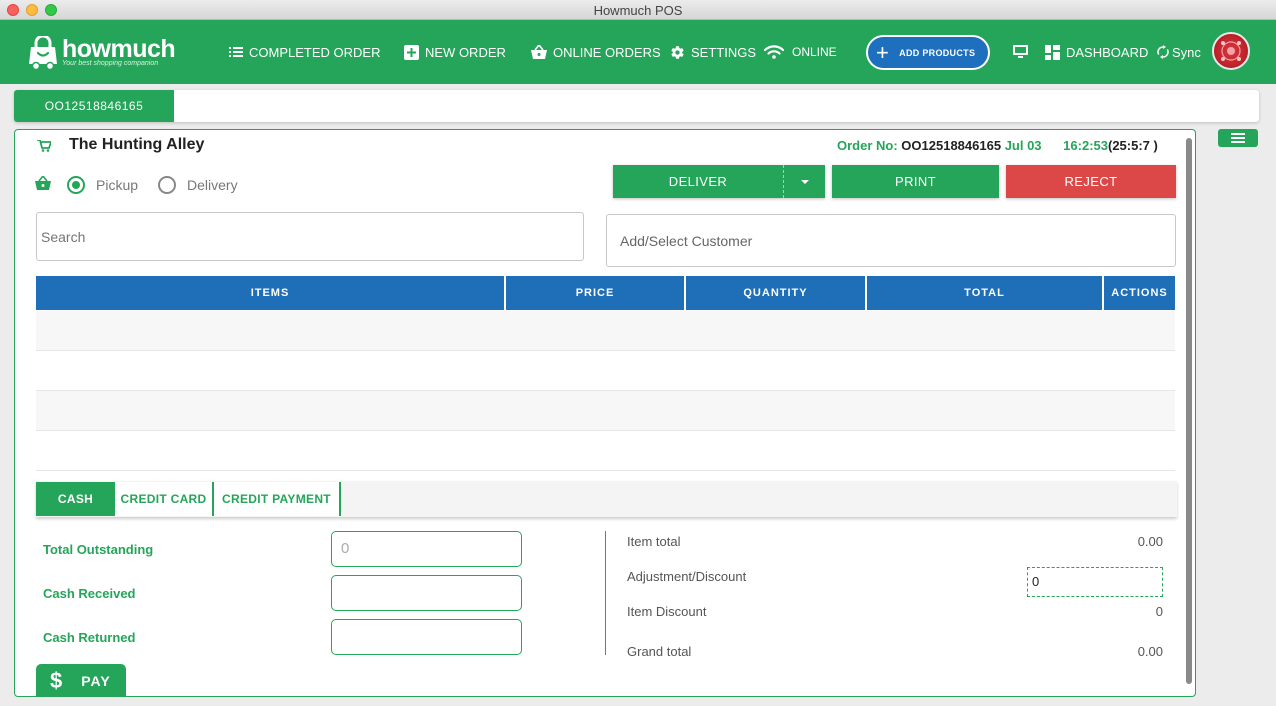 This screenshot has height=706, width=1276. Describe the element at coordinates (687, 576) in the screenshot. I see `adjustment-label: Adjustment/Discount` at that location.